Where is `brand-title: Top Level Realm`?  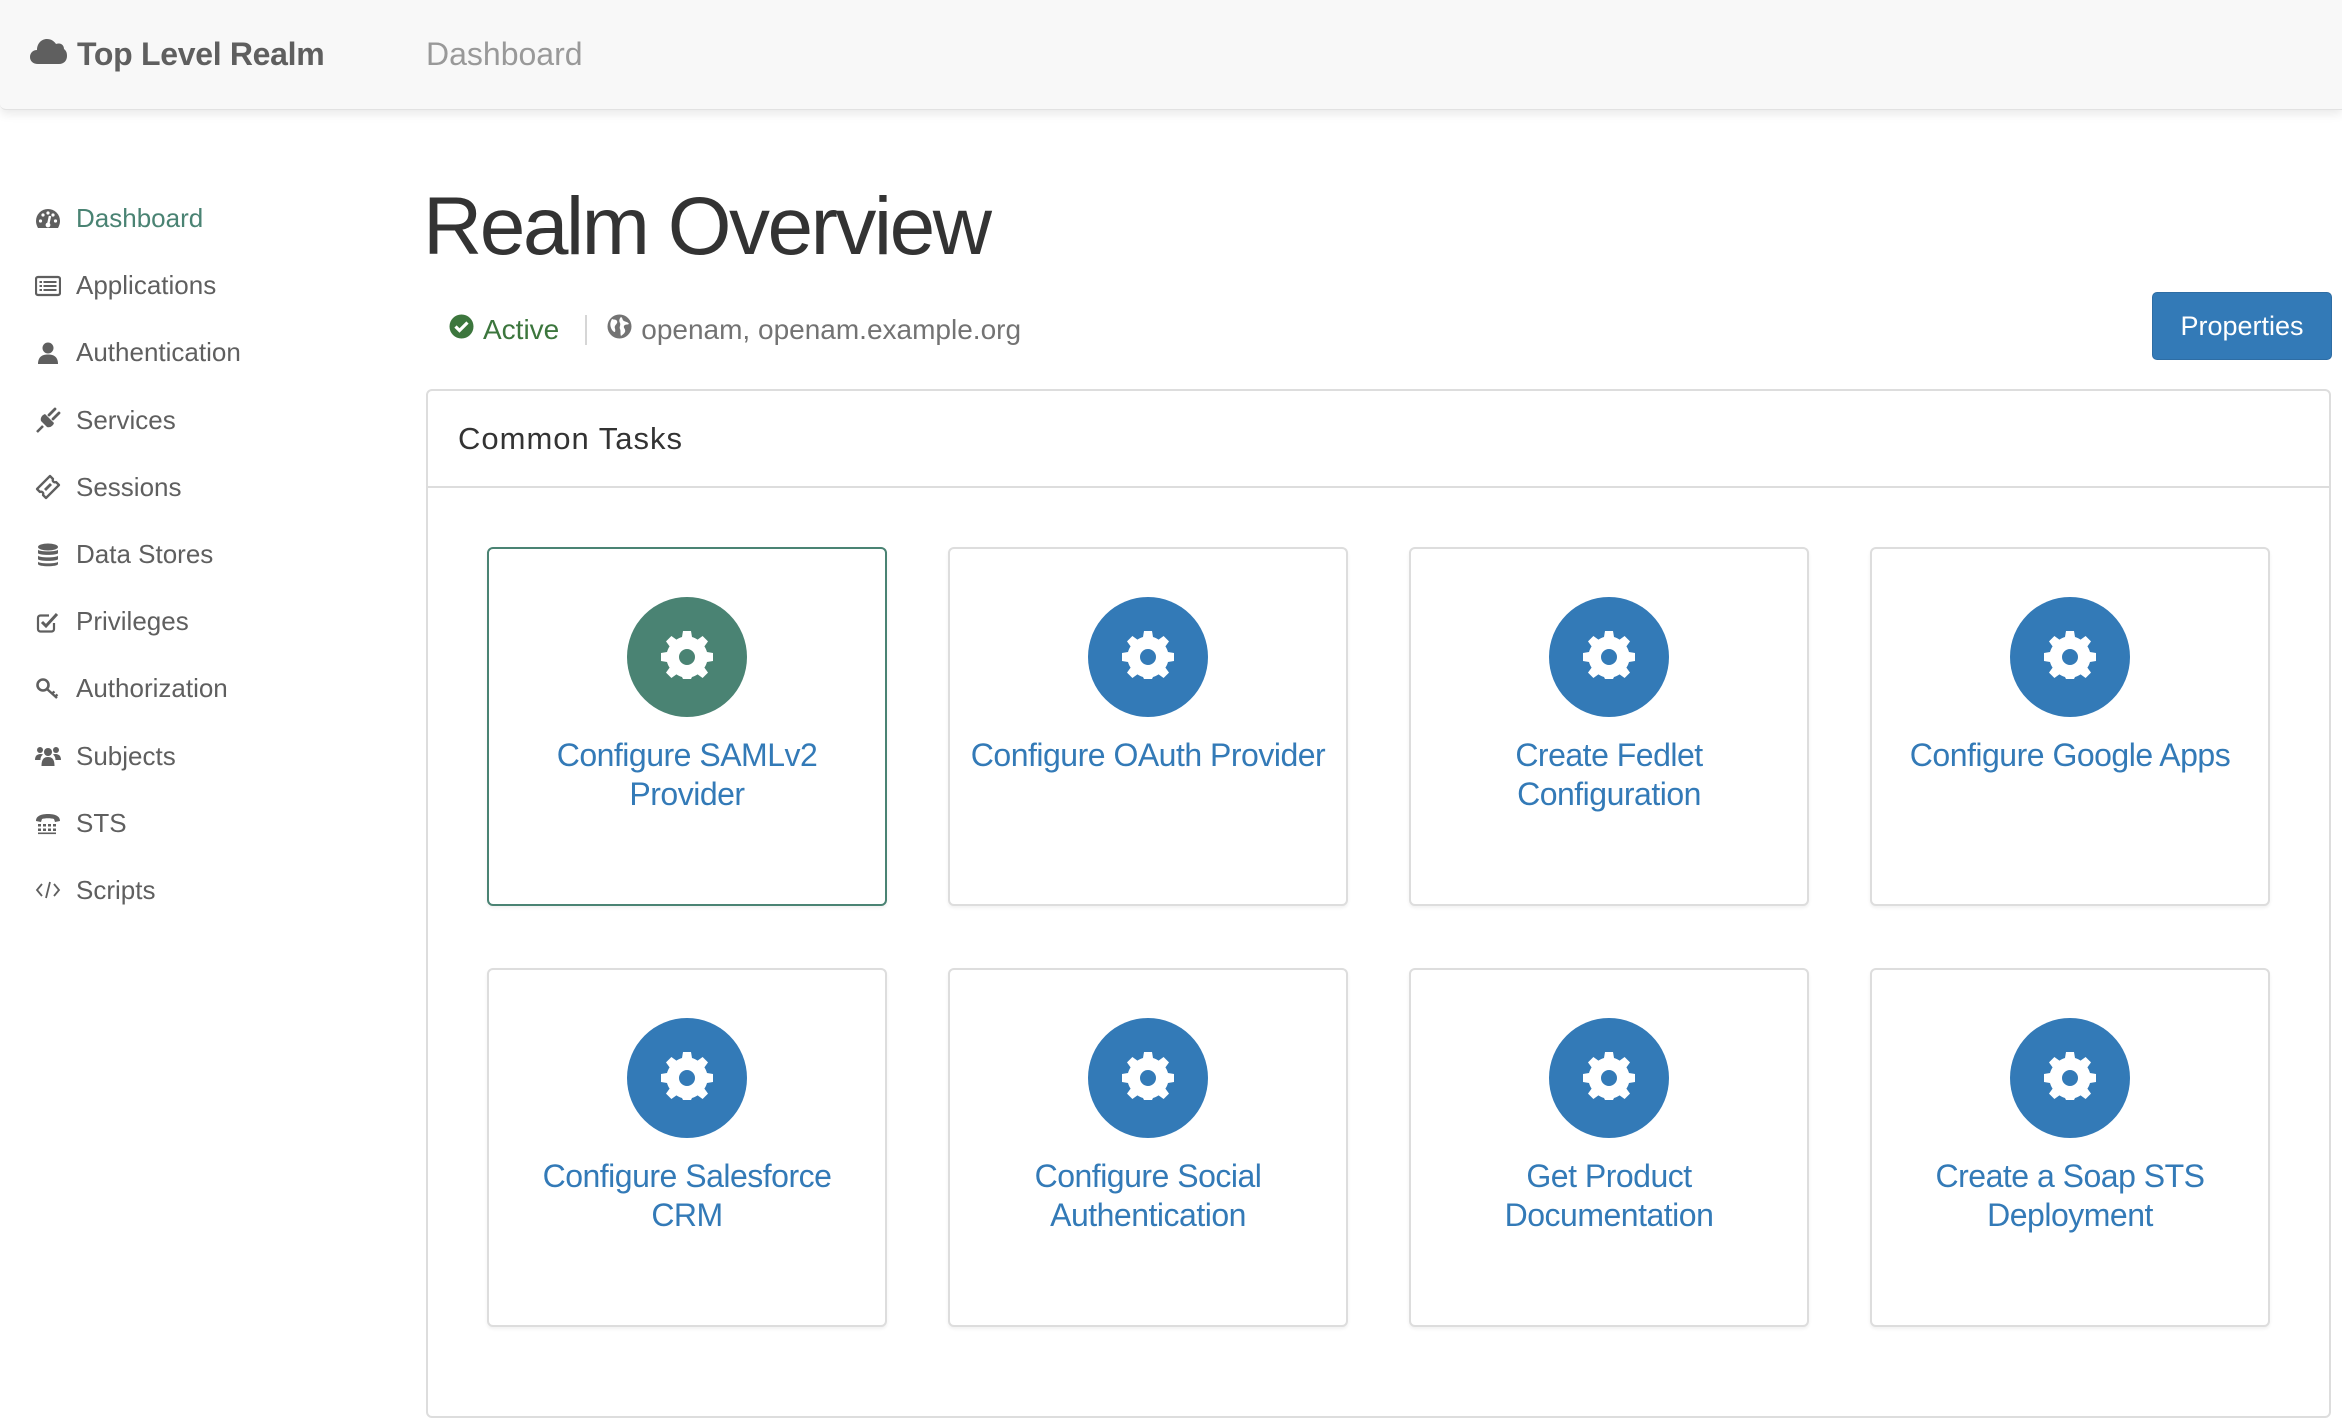
brand-title: Top Level Realm is located at coordinates (201, 53).